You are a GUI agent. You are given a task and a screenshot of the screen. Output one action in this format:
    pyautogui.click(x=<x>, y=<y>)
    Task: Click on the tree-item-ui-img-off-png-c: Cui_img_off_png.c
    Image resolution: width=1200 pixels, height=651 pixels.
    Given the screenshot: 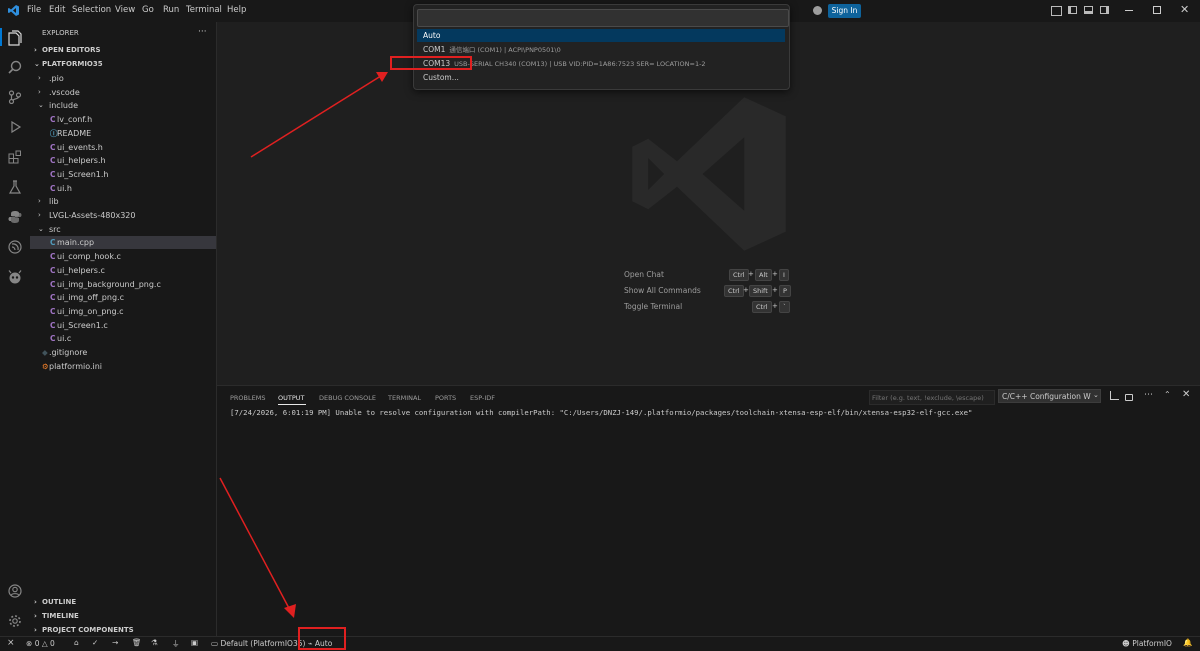 What is the action you would take?
    pyautogui.click(x=123, y=297)
    